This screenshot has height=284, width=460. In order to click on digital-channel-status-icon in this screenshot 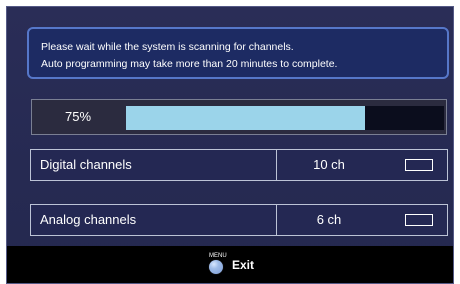, I will do `click(419, 165)`.